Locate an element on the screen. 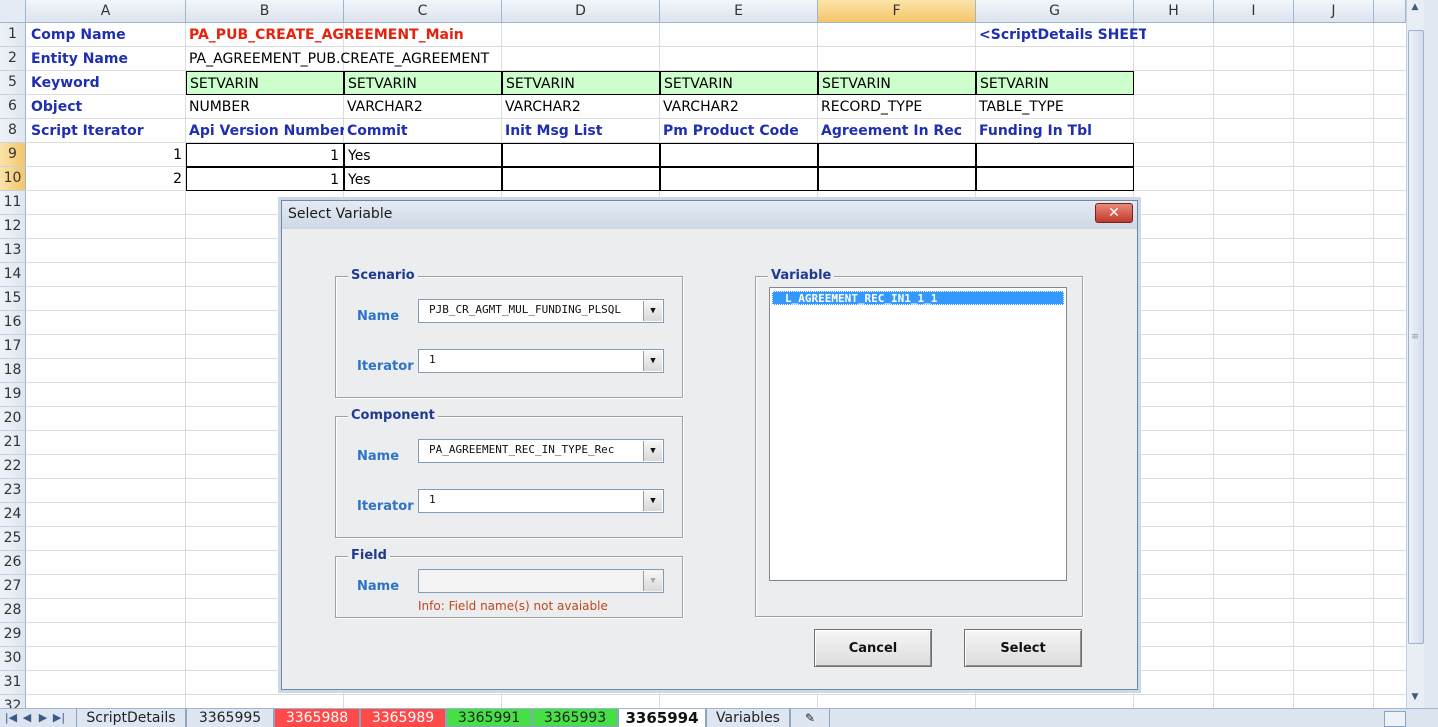 The image size is (1438, 727). row-header-13: 13 is located at coordinates (13, 251).